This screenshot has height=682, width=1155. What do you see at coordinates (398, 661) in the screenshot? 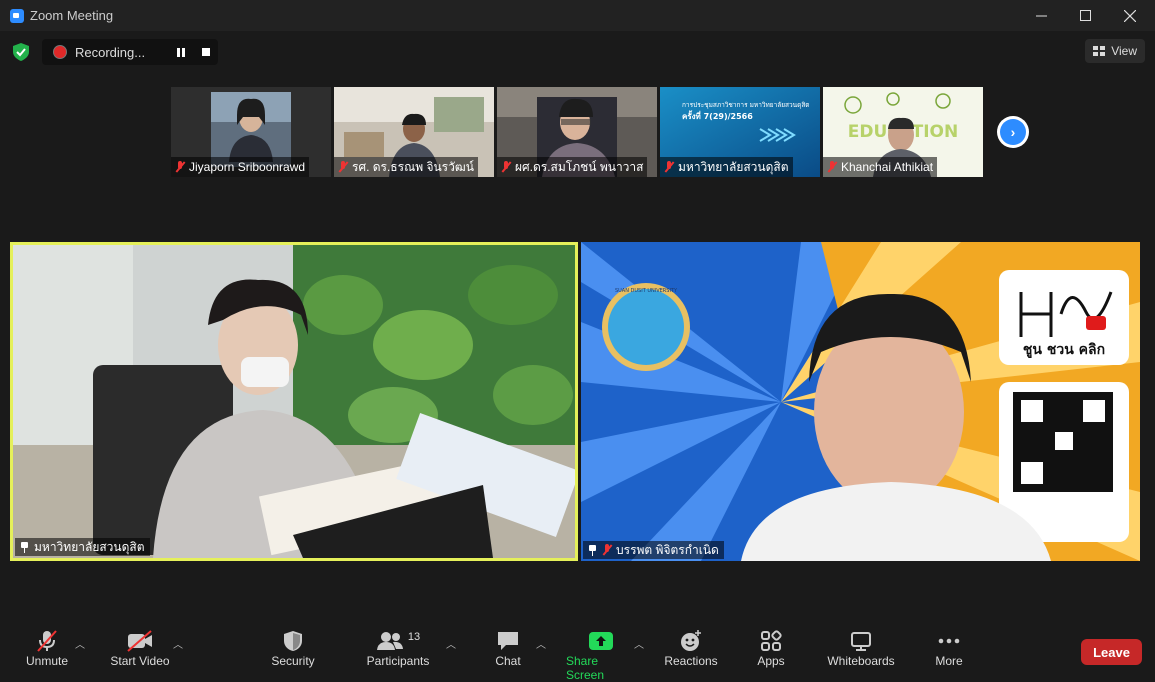
I see `participants-label: Participants` at bounding box center [398, 661].